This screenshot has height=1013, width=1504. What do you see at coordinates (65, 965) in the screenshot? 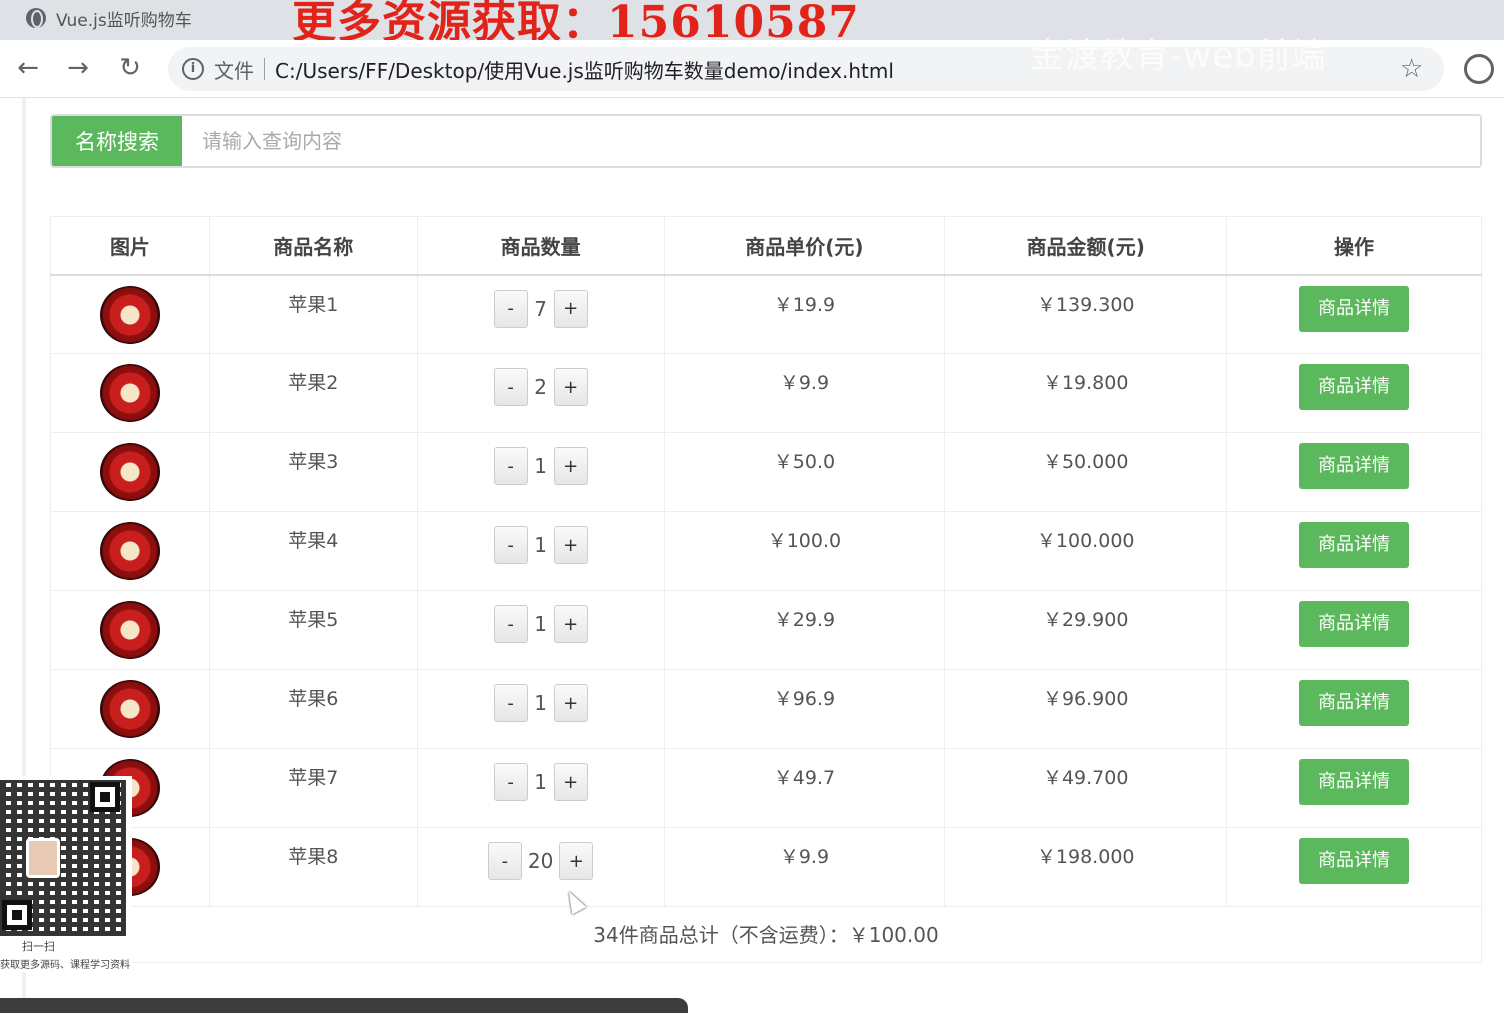
I see `qr-caption-sub: 获取更多源码、课程学习资料` at bounding box center [65, 965].